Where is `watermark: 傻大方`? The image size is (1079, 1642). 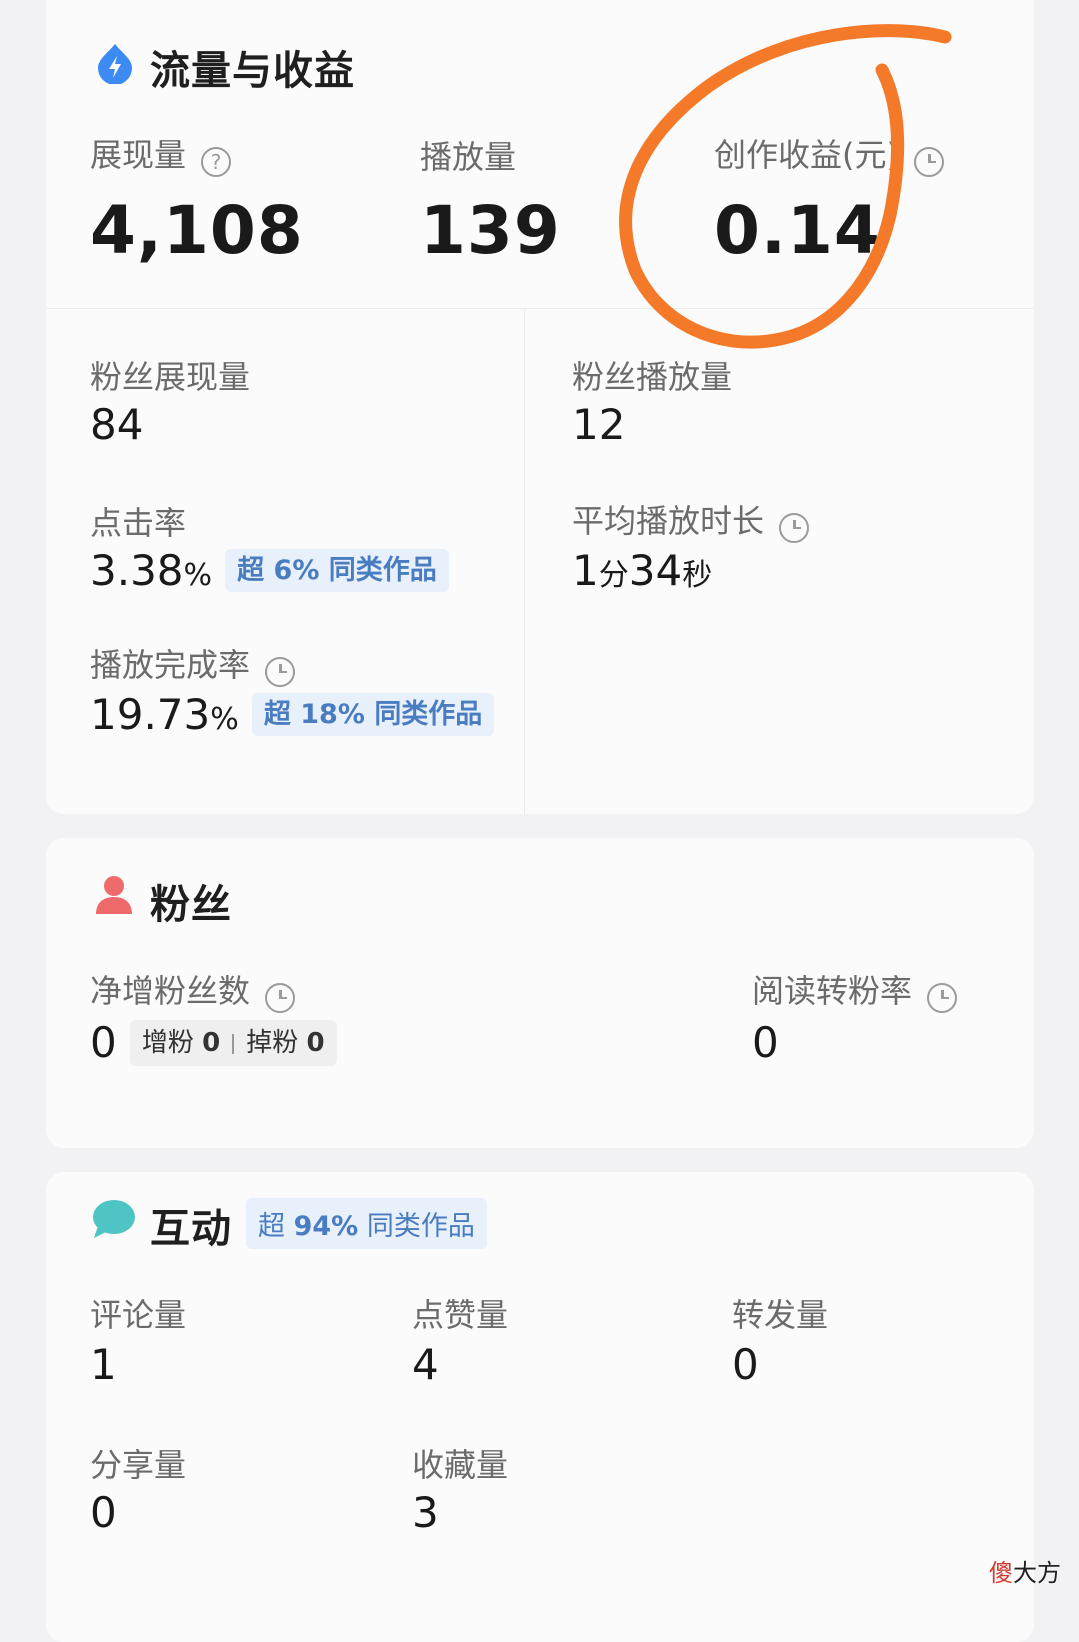 watermark: 傻大方 is located at coordinates (1025, 1570).